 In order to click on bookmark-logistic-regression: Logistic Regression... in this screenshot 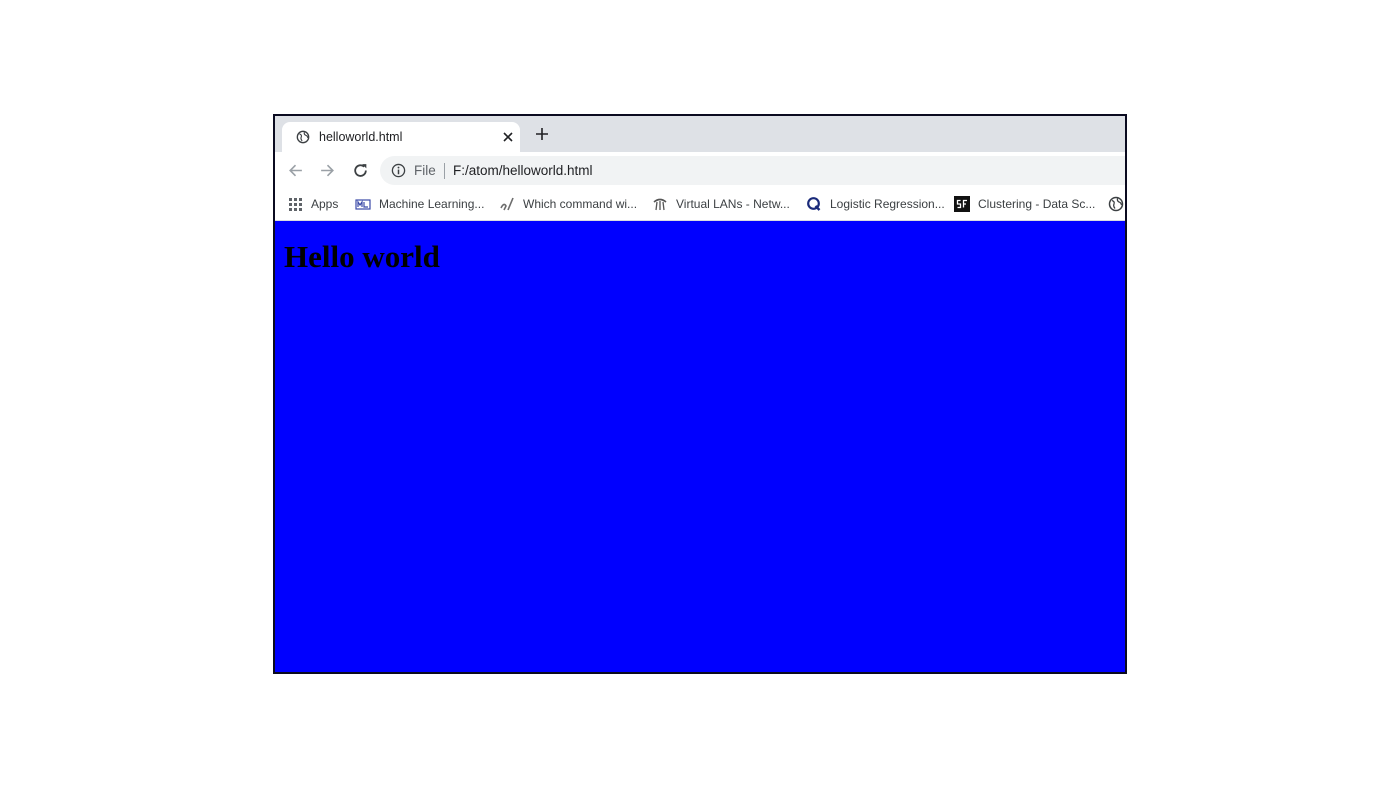, I will do `click(875, 204)`.